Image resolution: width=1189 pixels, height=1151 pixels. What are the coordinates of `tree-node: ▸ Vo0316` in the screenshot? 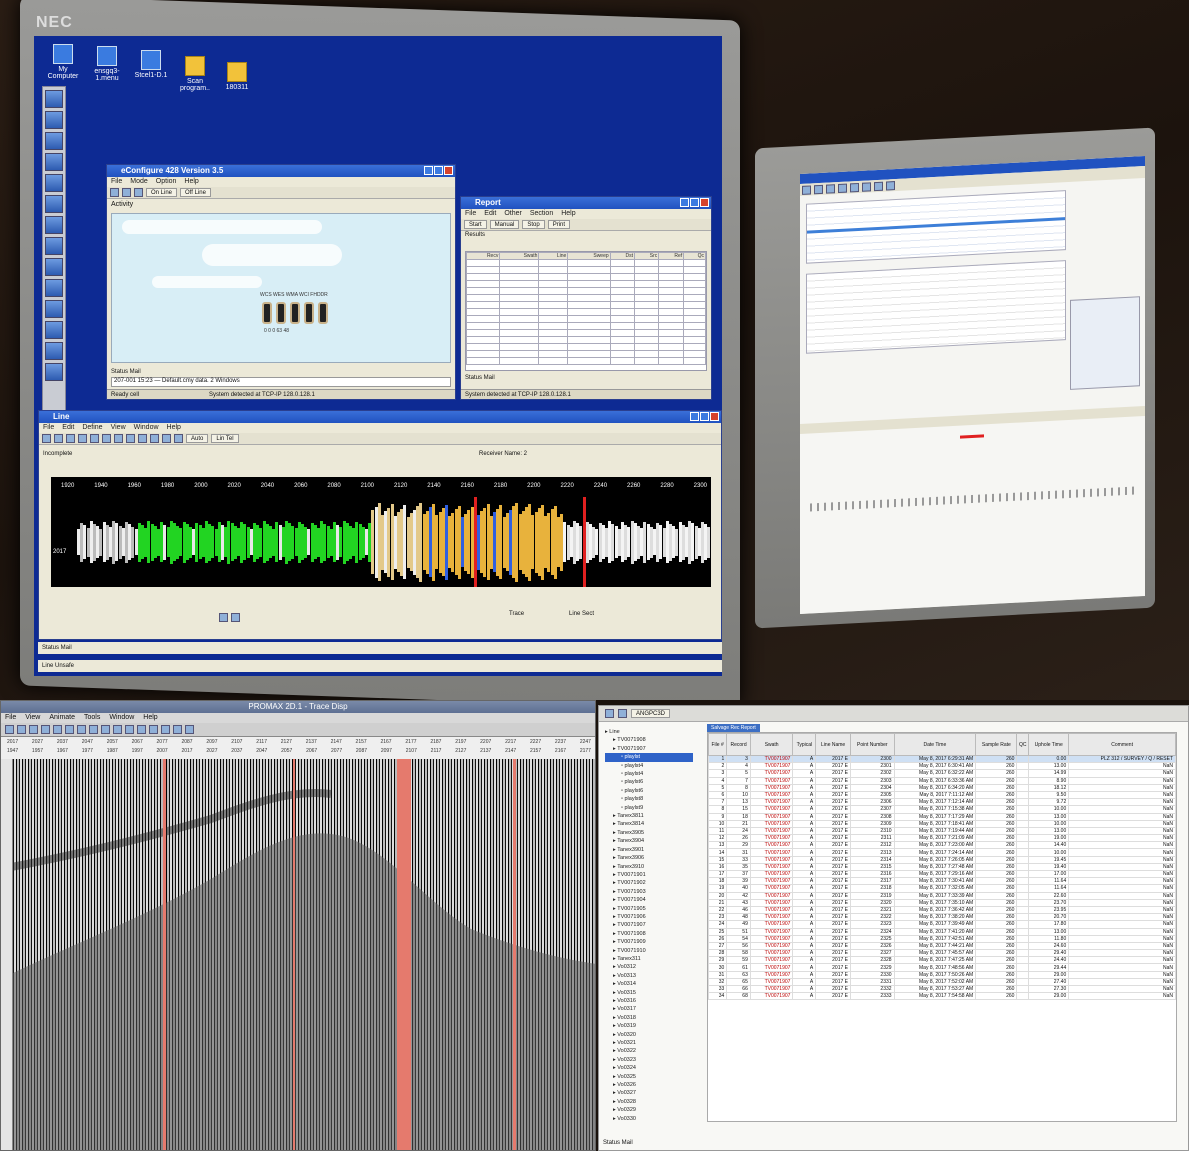 It's located at (649, 1001).